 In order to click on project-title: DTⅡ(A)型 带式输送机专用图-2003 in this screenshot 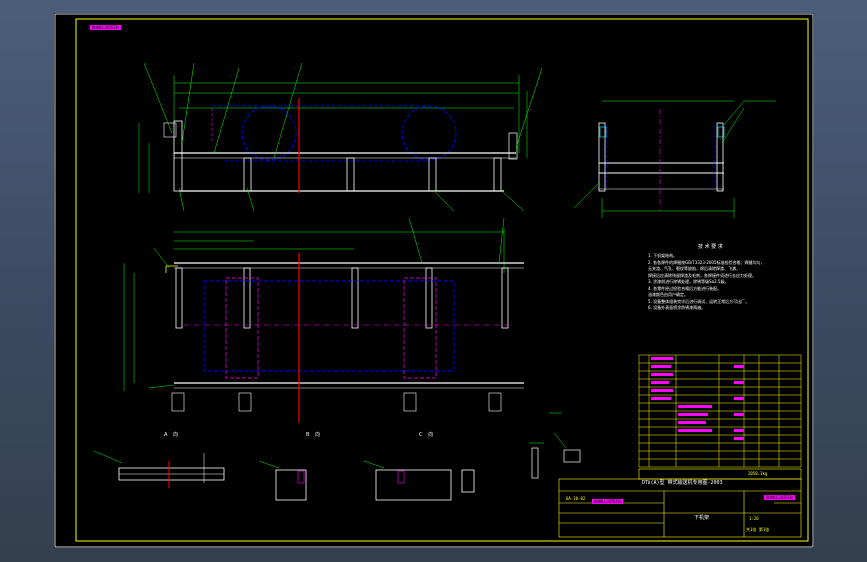, I will do `click(682, 483)`.